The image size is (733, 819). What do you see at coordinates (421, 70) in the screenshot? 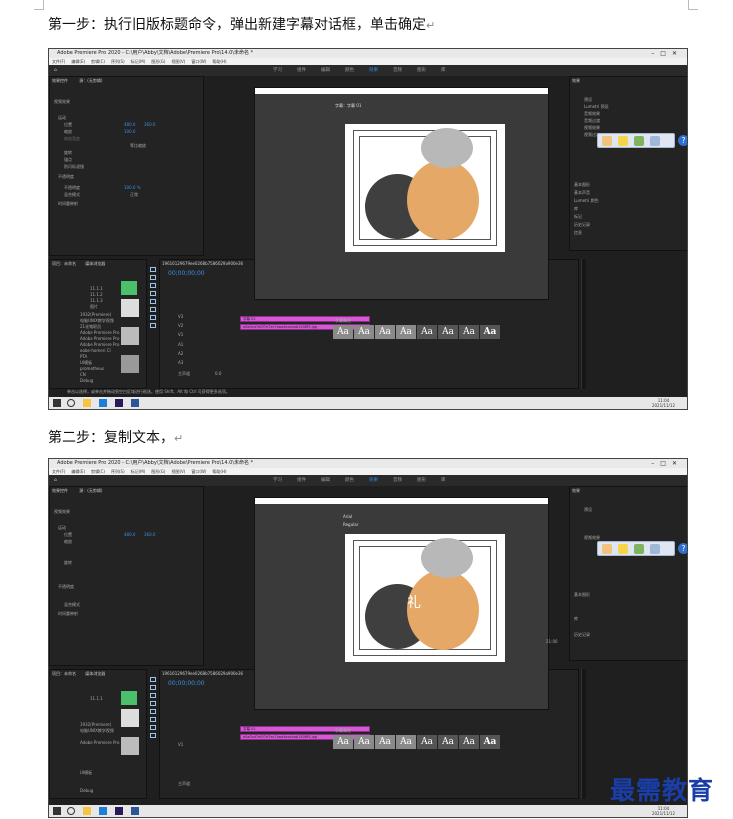
I see `workspace-graphics: 图形` at bounding box center [421, 70].